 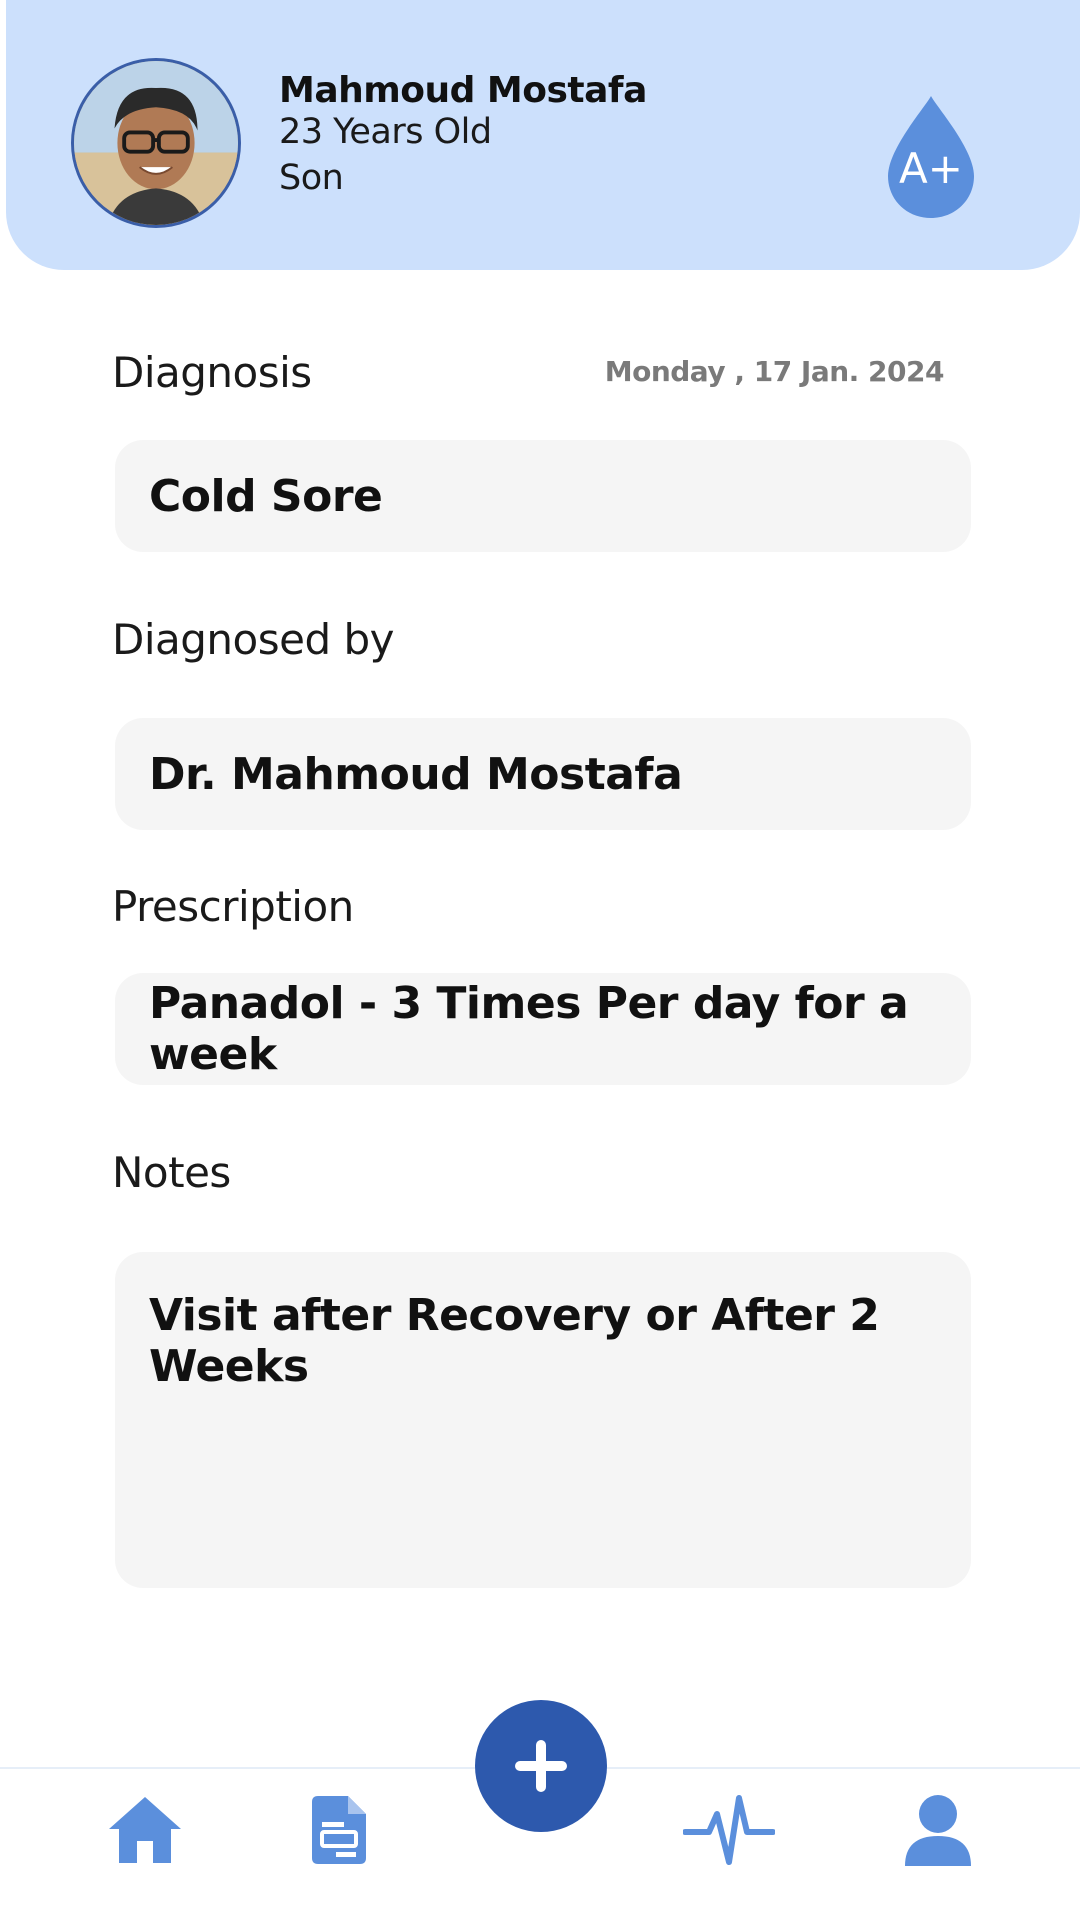 I want to click on heartbeat-icon, so click(x=729, y=1830).